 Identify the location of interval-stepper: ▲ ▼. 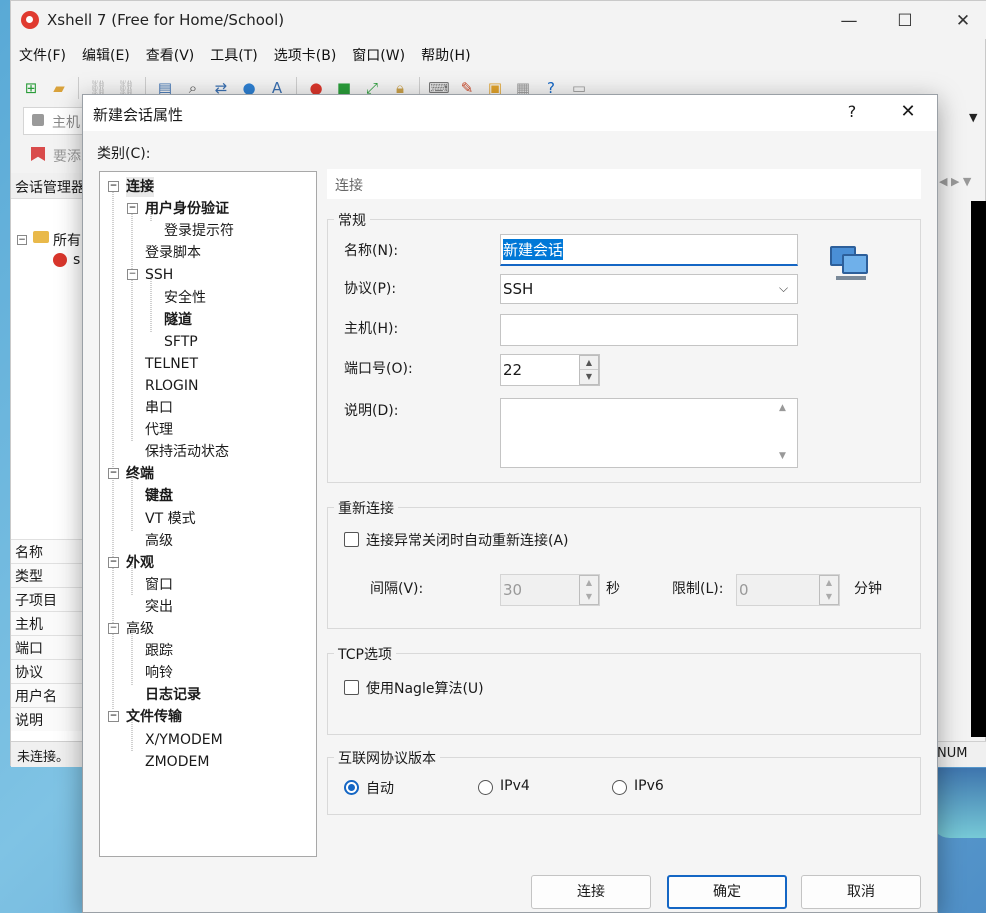
(589, 590).